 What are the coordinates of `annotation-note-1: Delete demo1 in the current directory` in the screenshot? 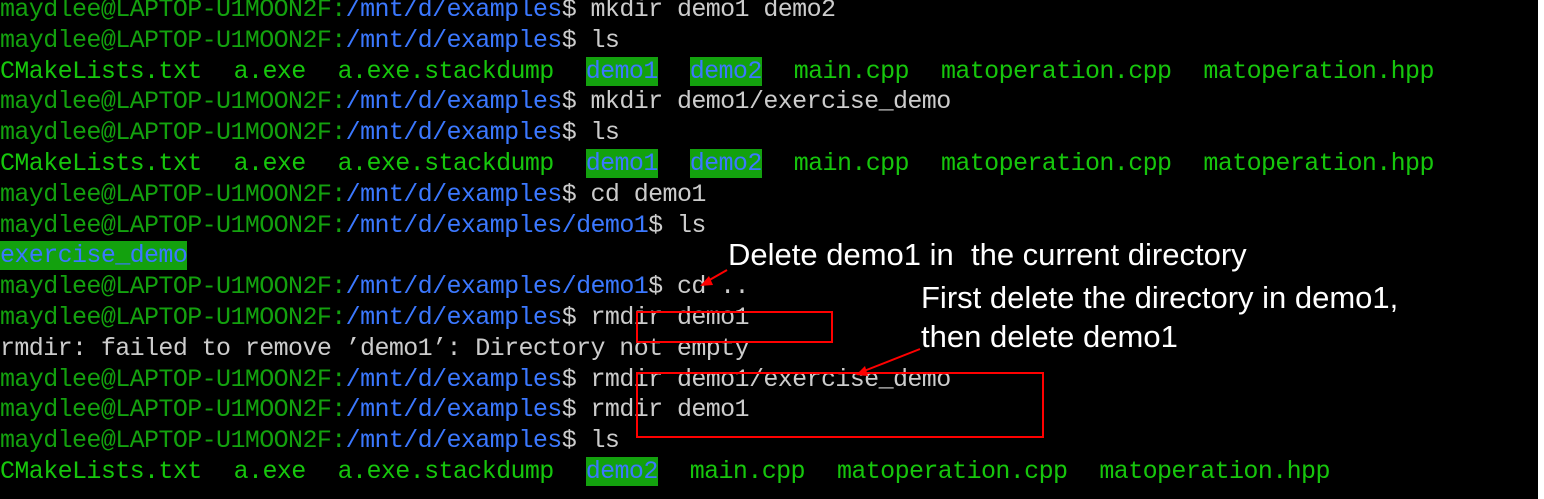 It's located at (987, 254).